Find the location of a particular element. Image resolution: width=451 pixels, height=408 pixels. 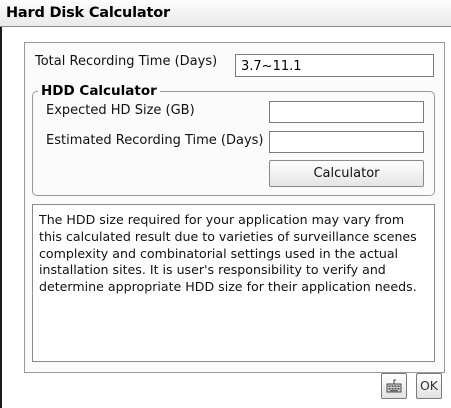

ok-button: OK is located at coordinates (429, 386).